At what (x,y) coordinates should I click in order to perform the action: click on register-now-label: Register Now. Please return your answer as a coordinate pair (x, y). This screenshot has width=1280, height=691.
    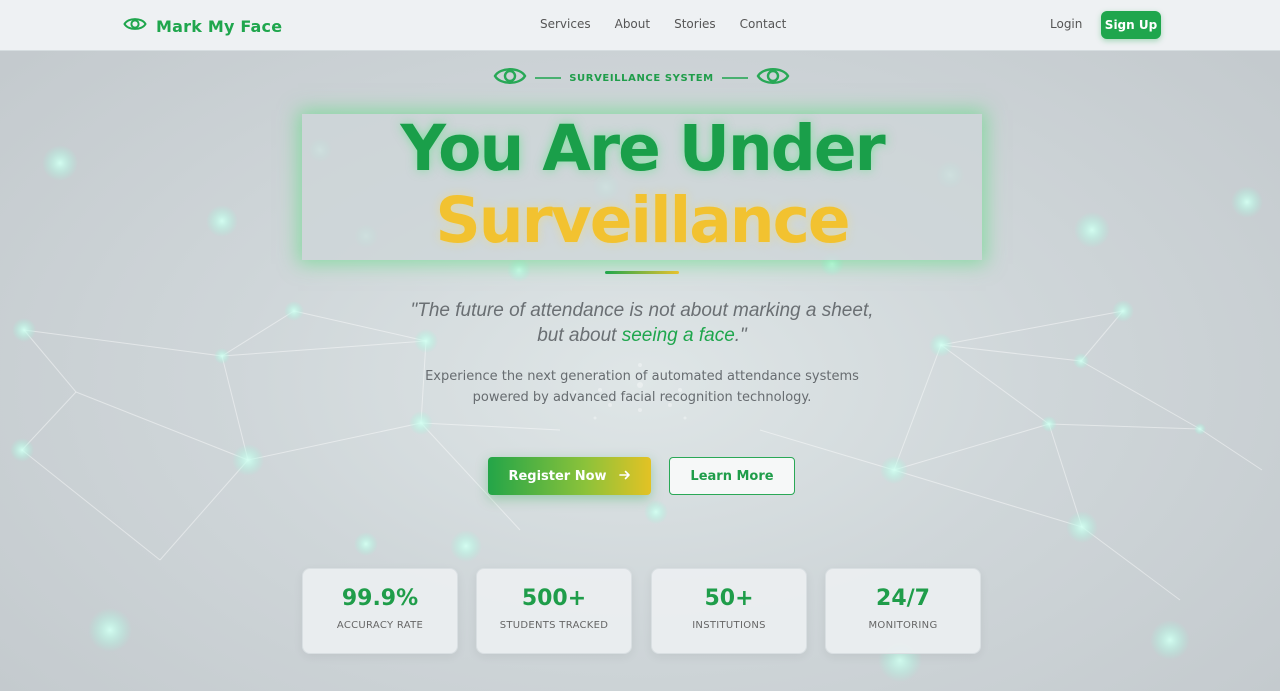
    Looking at the image, I should click on (557, 476).